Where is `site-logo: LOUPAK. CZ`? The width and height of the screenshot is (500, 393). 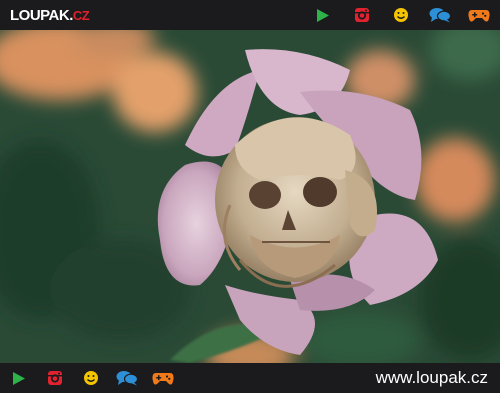 site-logo: LOUPAK. CZ is located at coordinates (50, 15).